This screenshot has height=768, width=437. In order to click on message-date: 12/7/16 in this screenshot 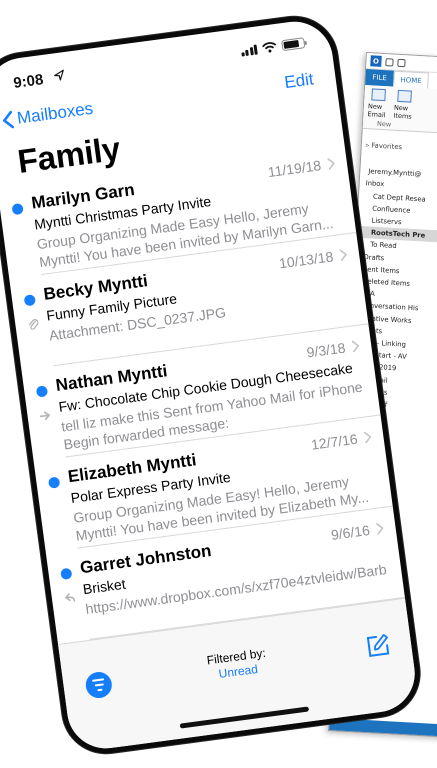, I will do `click(334, 441)`.